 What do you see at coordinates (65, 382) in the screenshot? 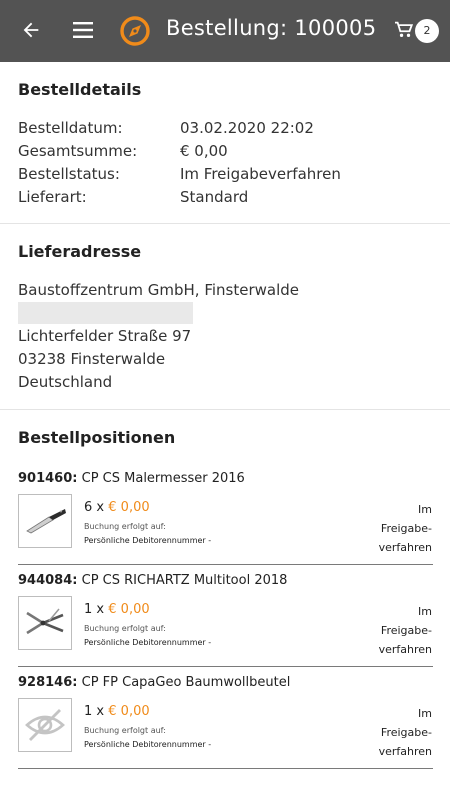
I see `address-line-country: Deutschland` at bounding box center [65, 382].